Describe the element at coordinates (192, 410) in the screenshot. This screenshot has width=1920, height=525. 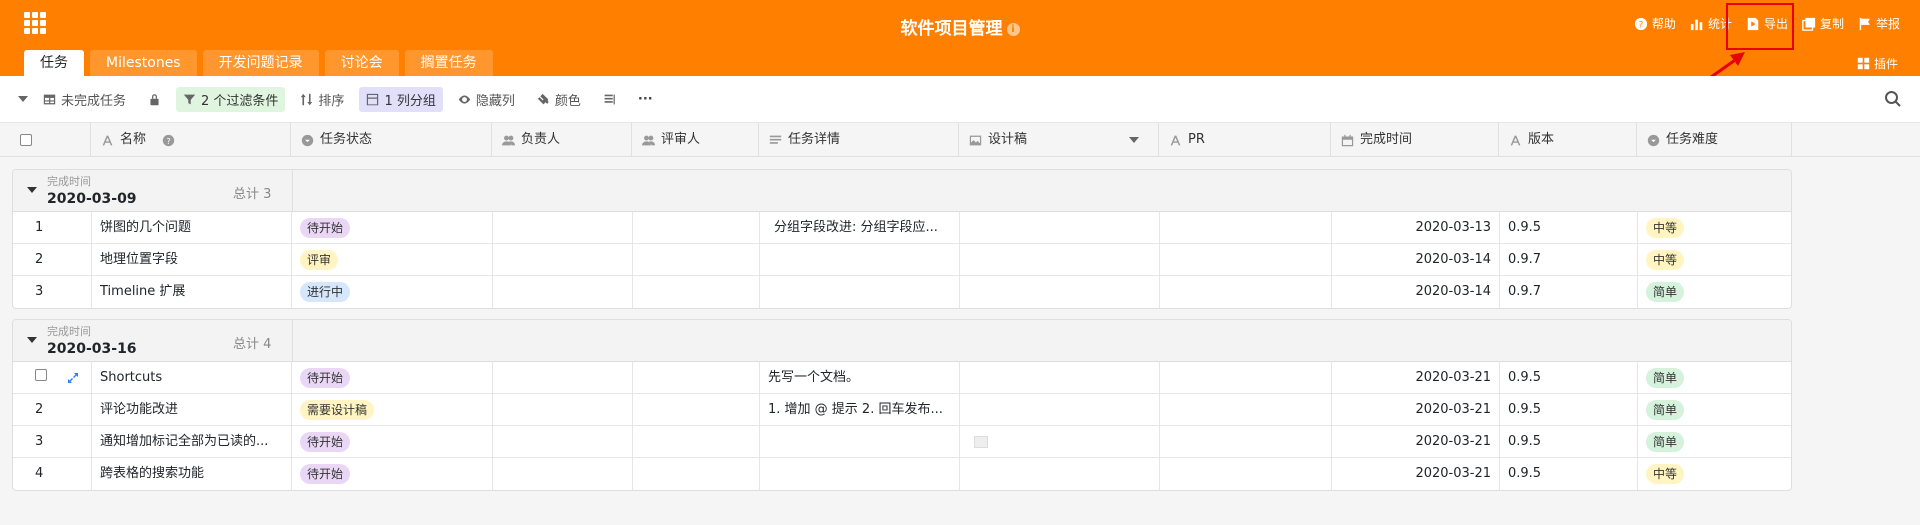
I see `task-name-cell: 评论功能改进` at that location.